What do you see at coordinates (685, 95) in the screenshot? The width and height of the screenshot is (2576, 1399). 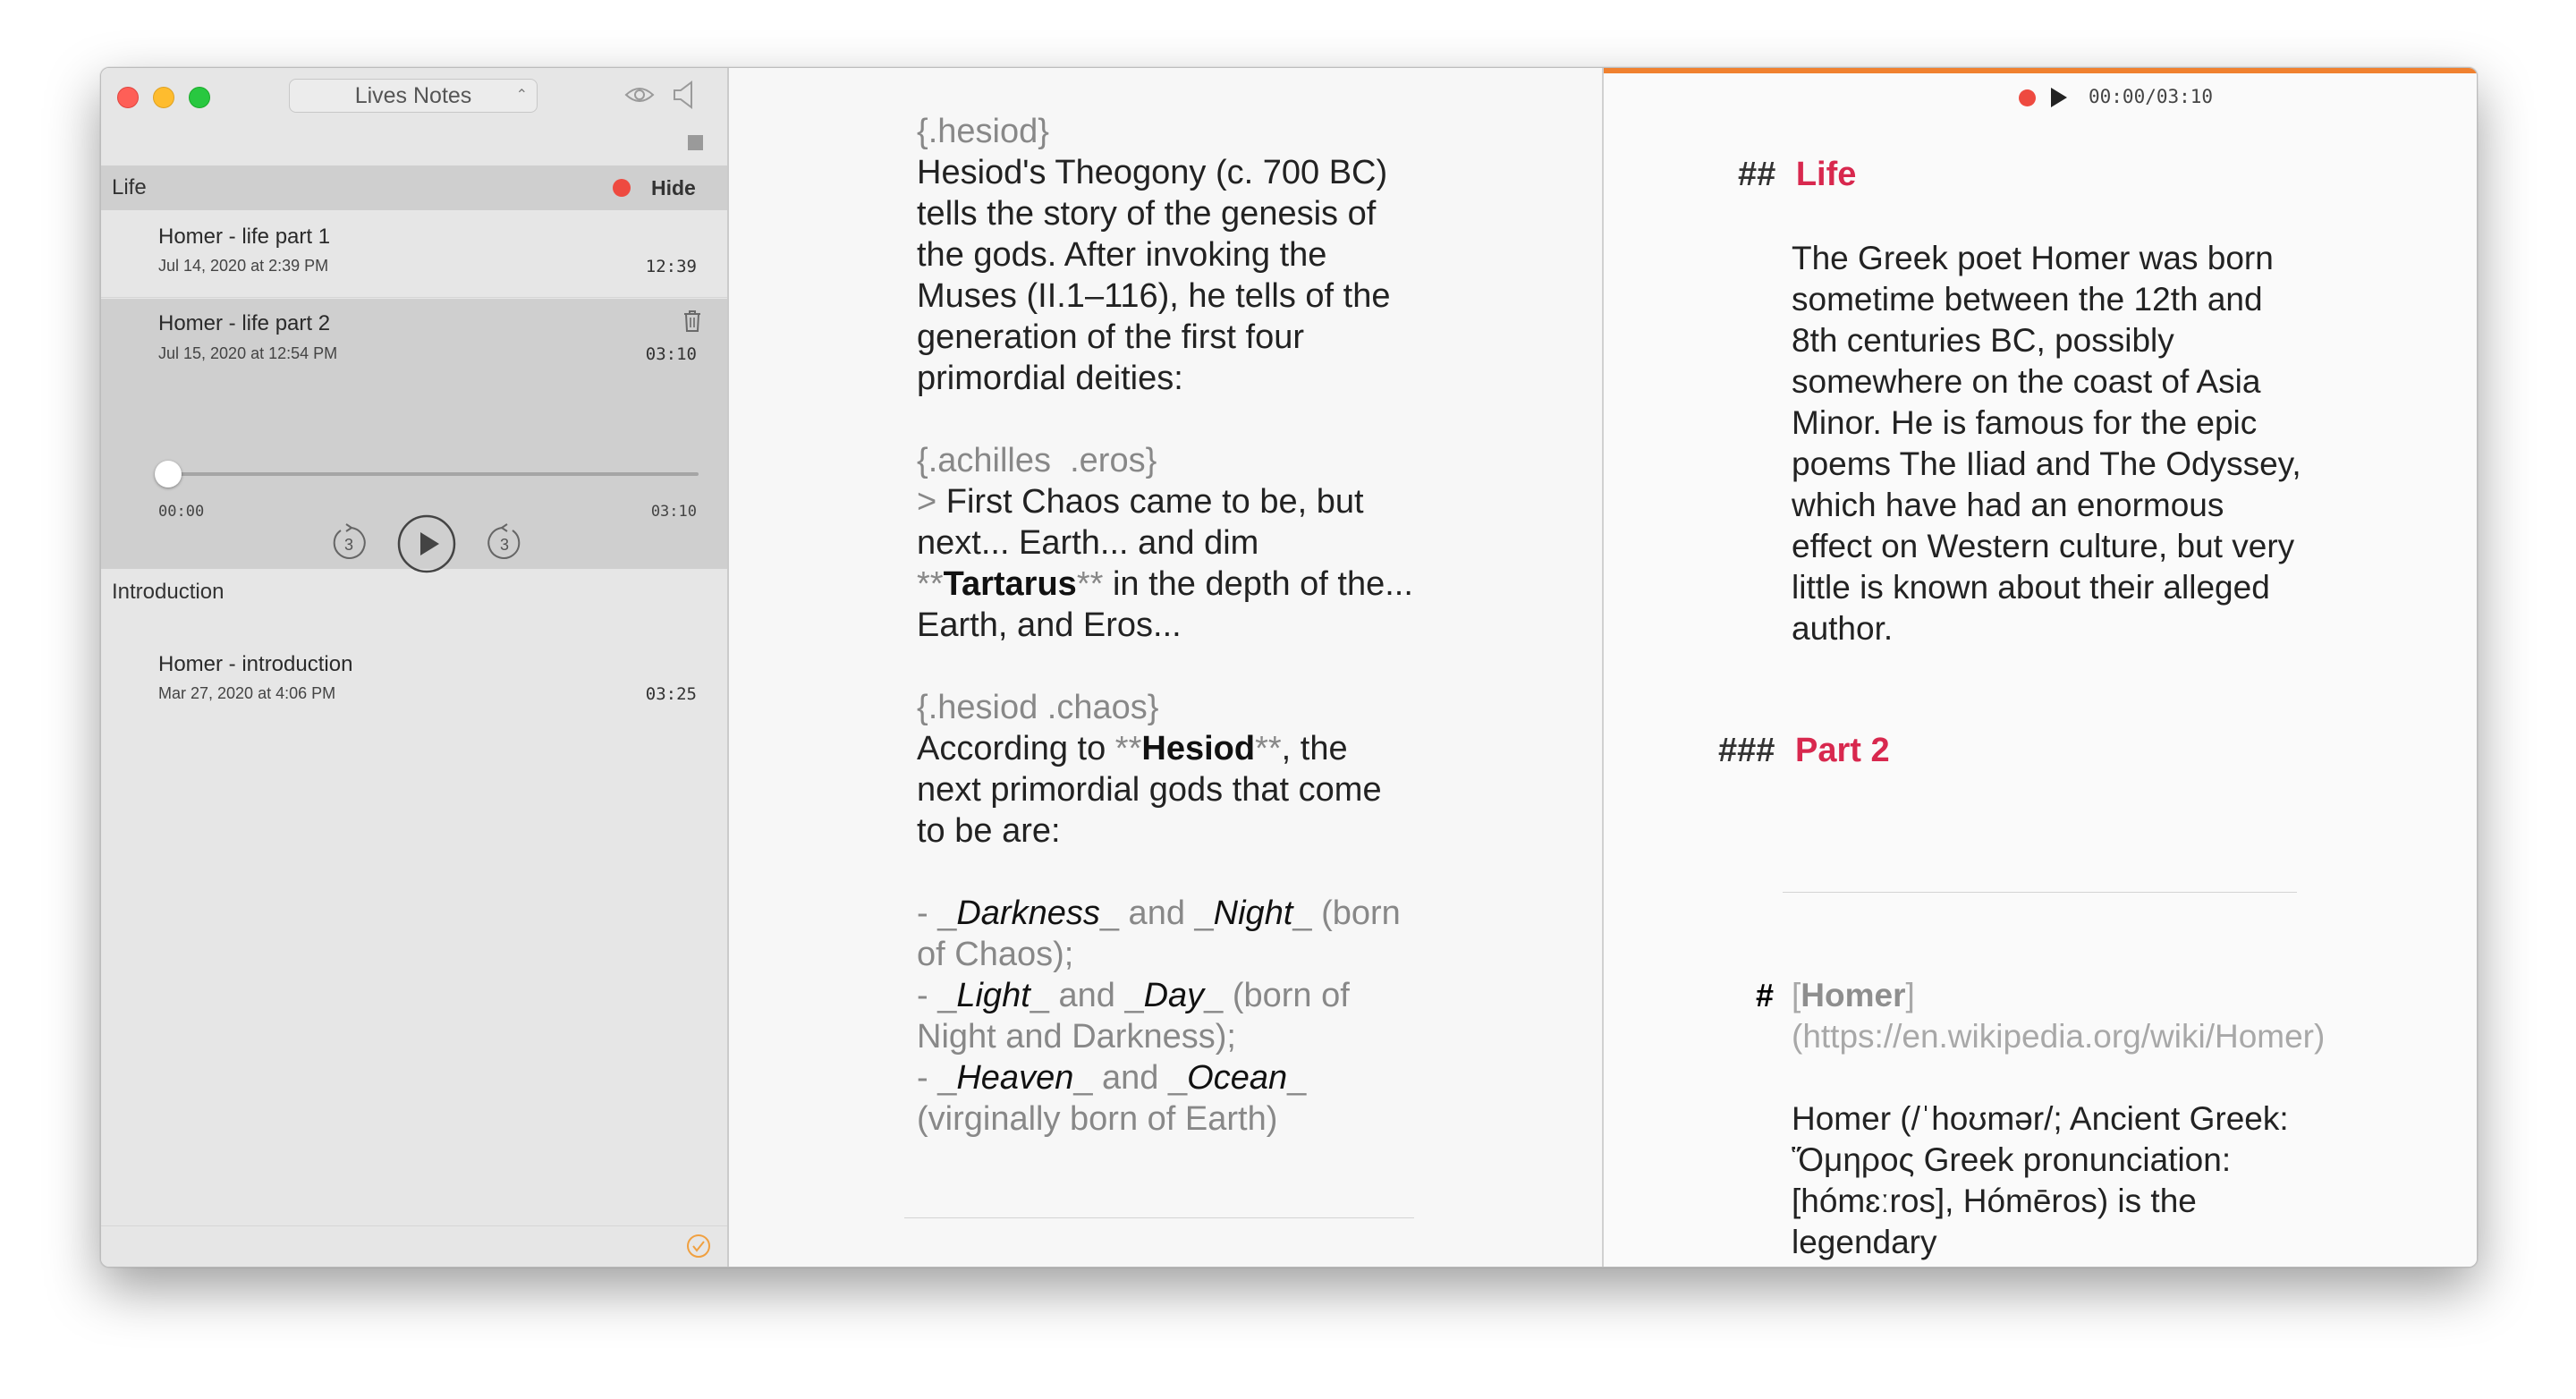 I see `speaker-icon` at bounding box center [685, 95].